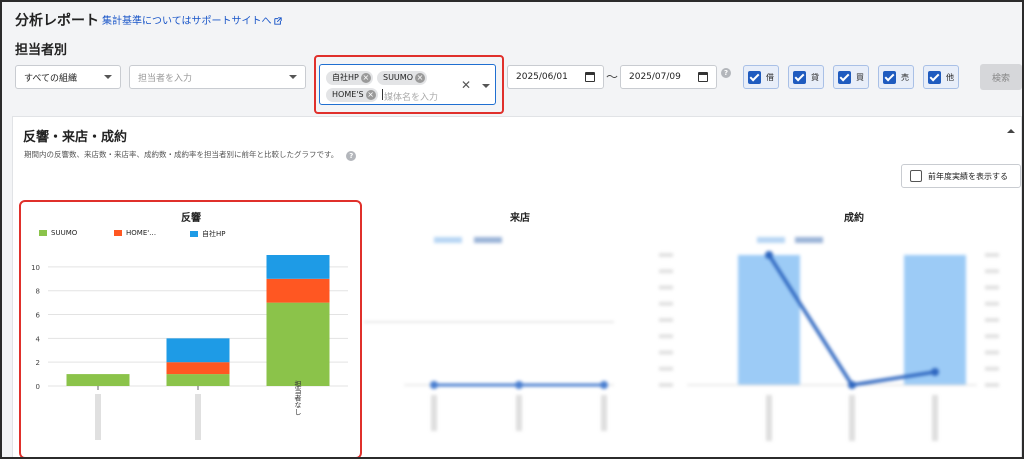 This screenshot has height=459, width=1024. I want to click on prev-year-toggle: 前年度実績を表示する, so click(961, 176).